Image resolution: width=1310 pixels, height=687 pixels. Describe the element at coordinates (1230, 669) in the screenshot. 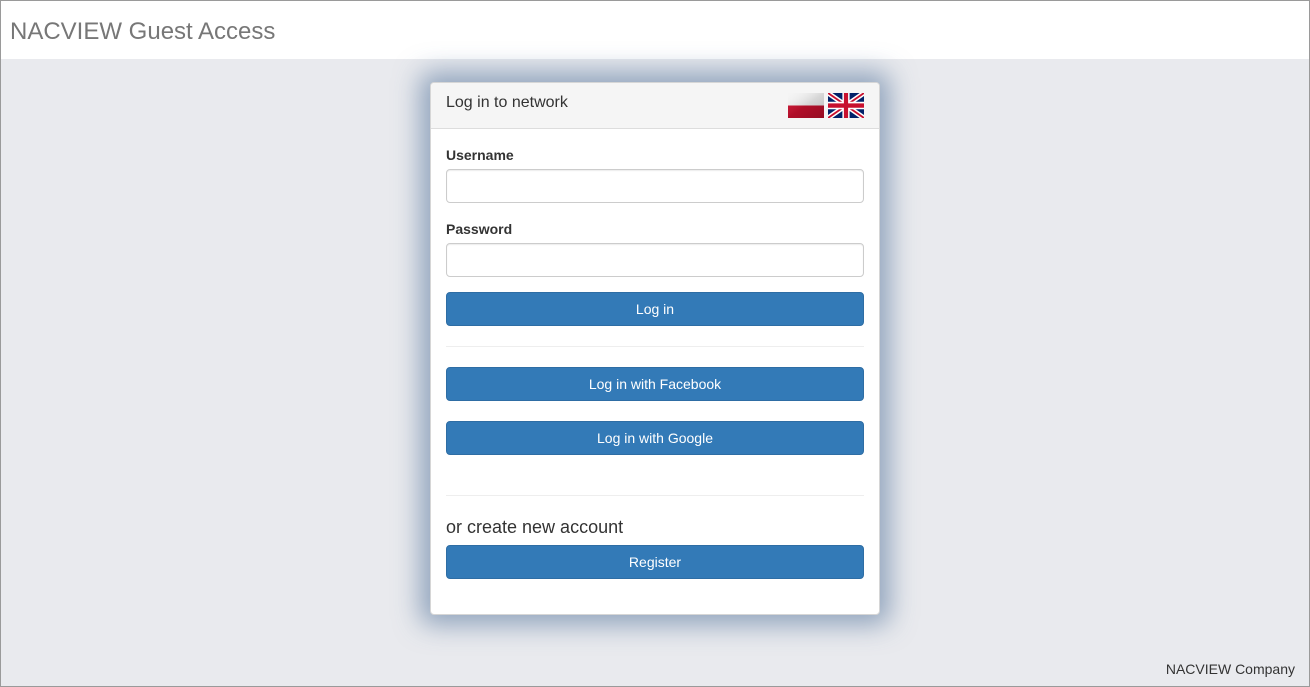

I see `footer-company: NACVIEW Company` at that location.